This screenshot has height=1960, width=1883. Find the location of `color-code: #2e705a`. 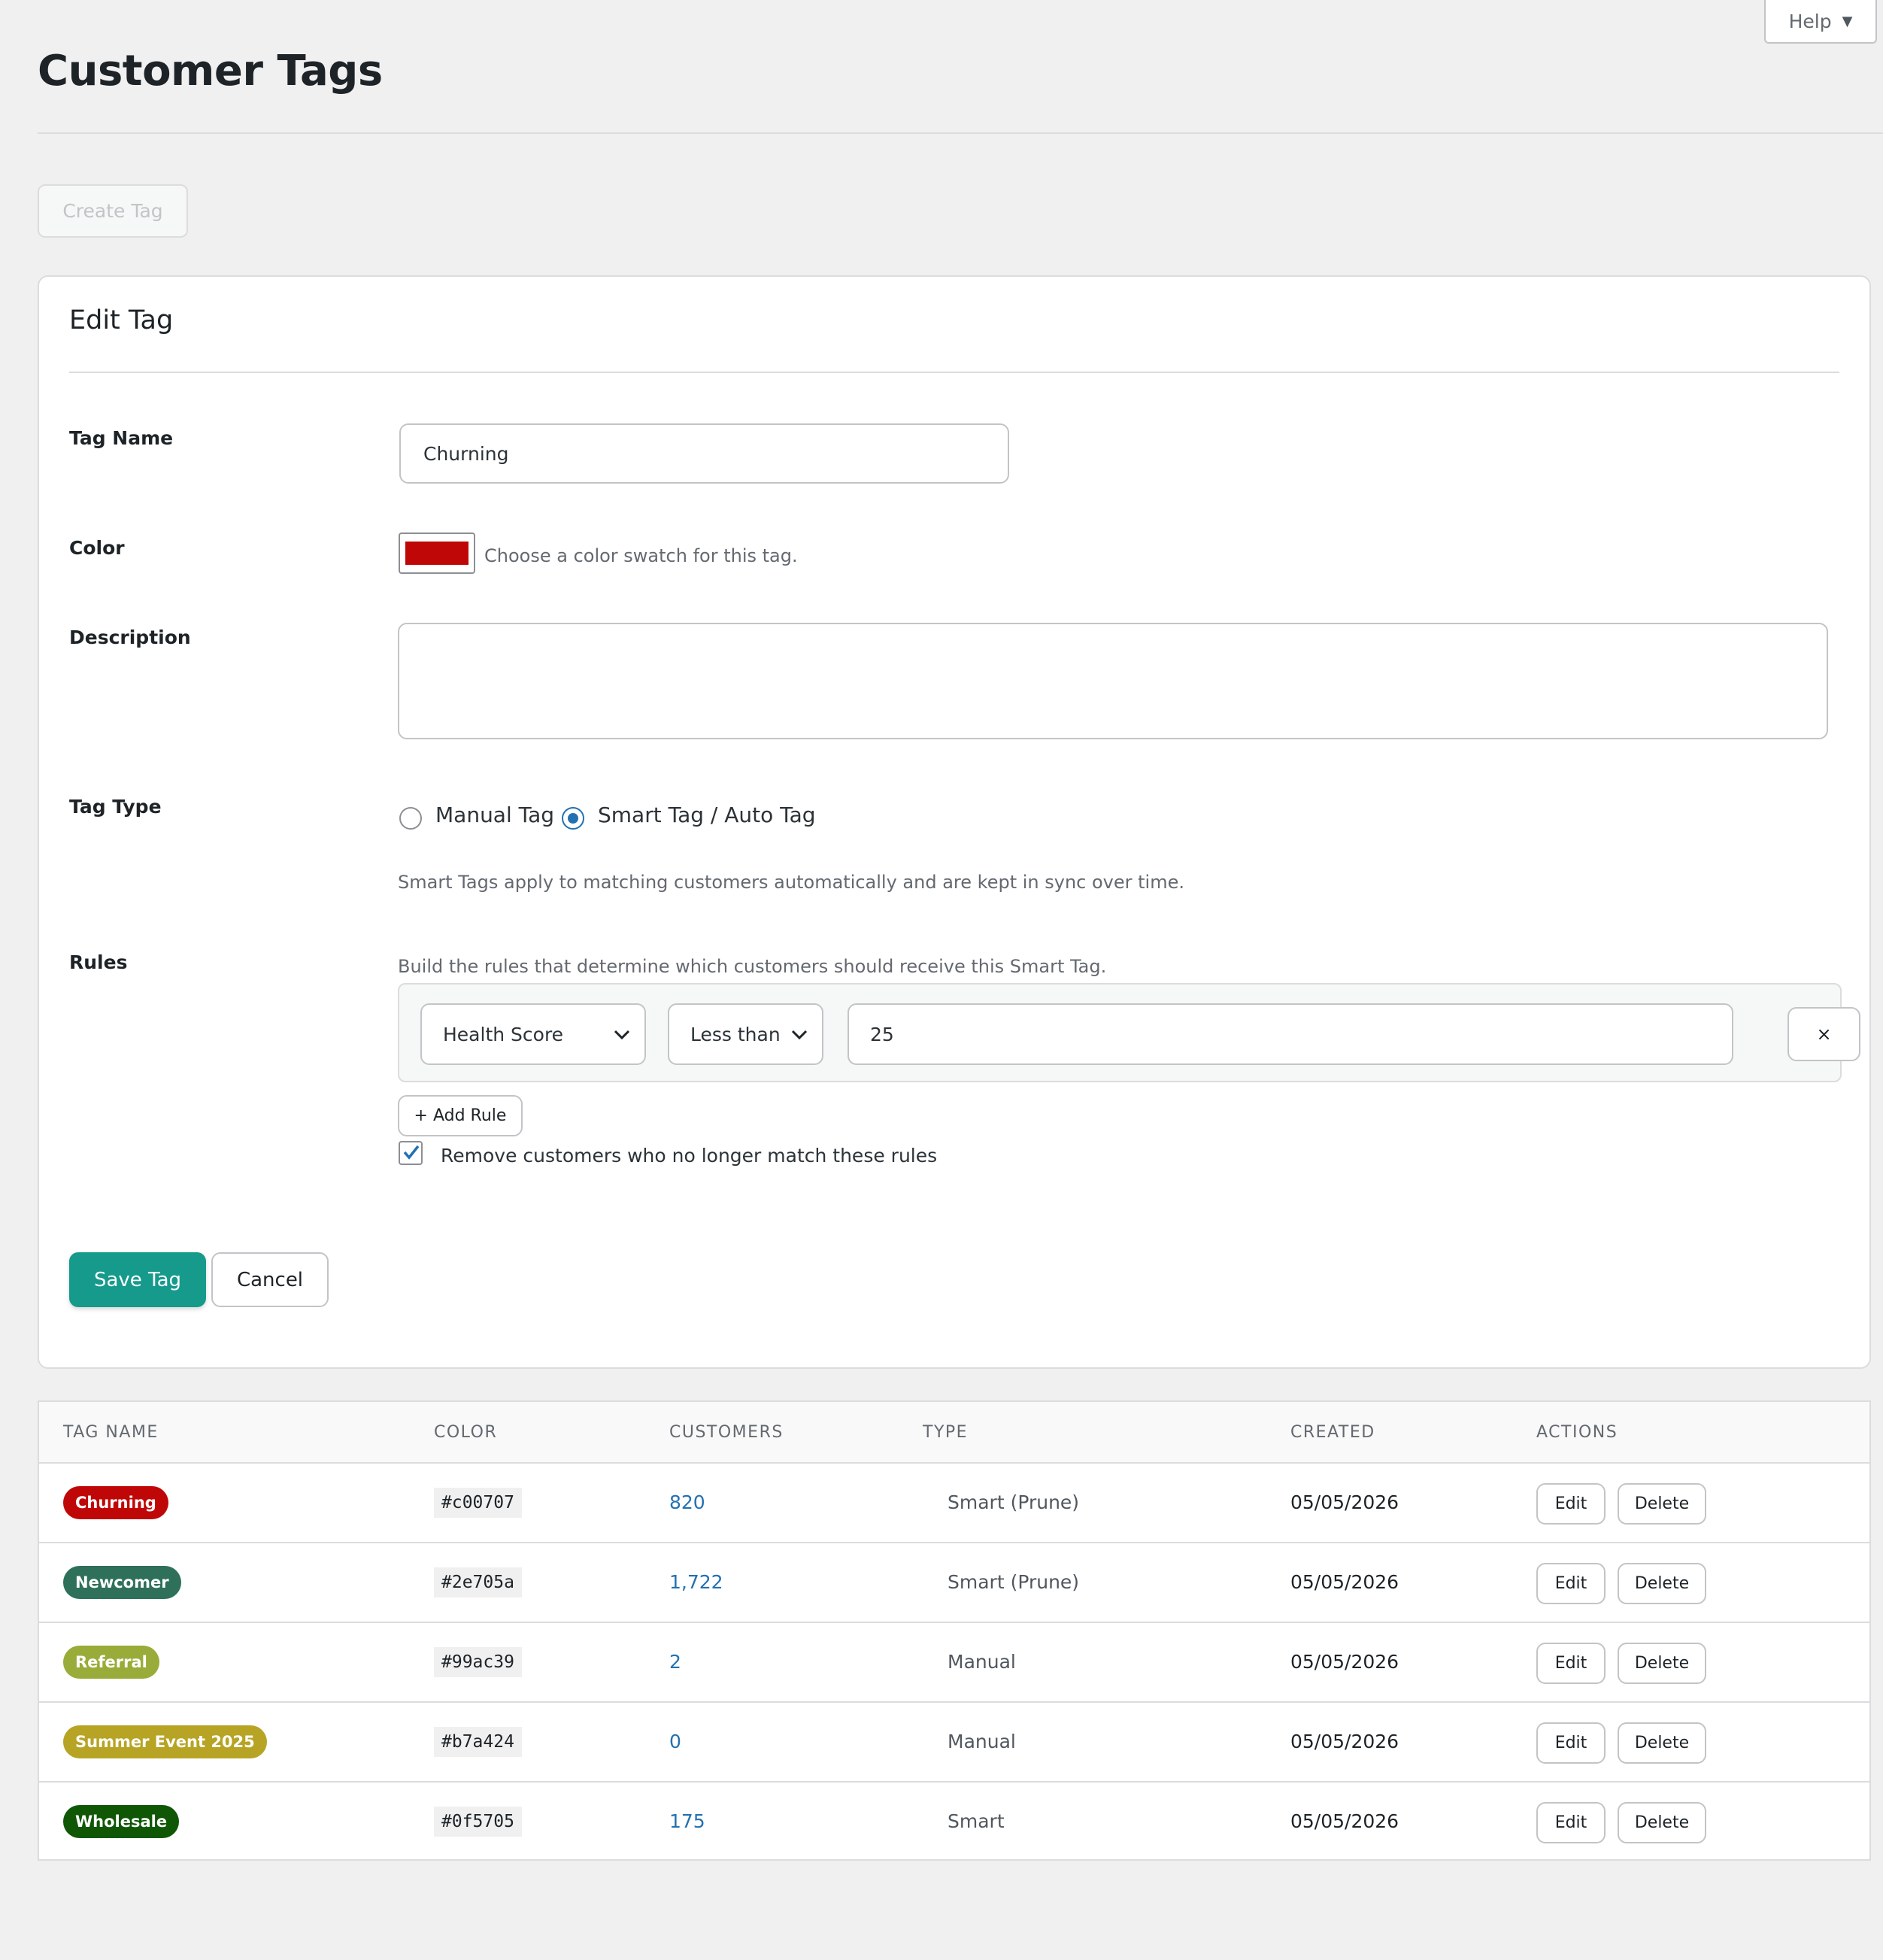

color-code: #2e705a is located at coordinates (478, 1582).